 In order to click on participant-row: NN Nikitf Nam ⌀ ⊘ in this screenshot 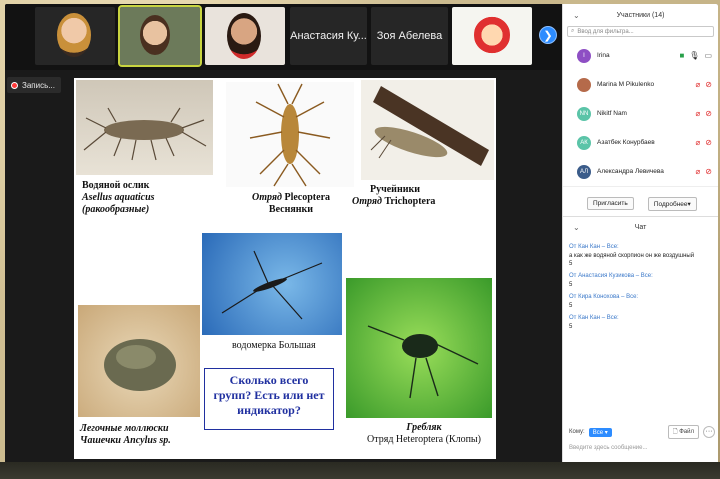, I will do `click(640, 113)`.